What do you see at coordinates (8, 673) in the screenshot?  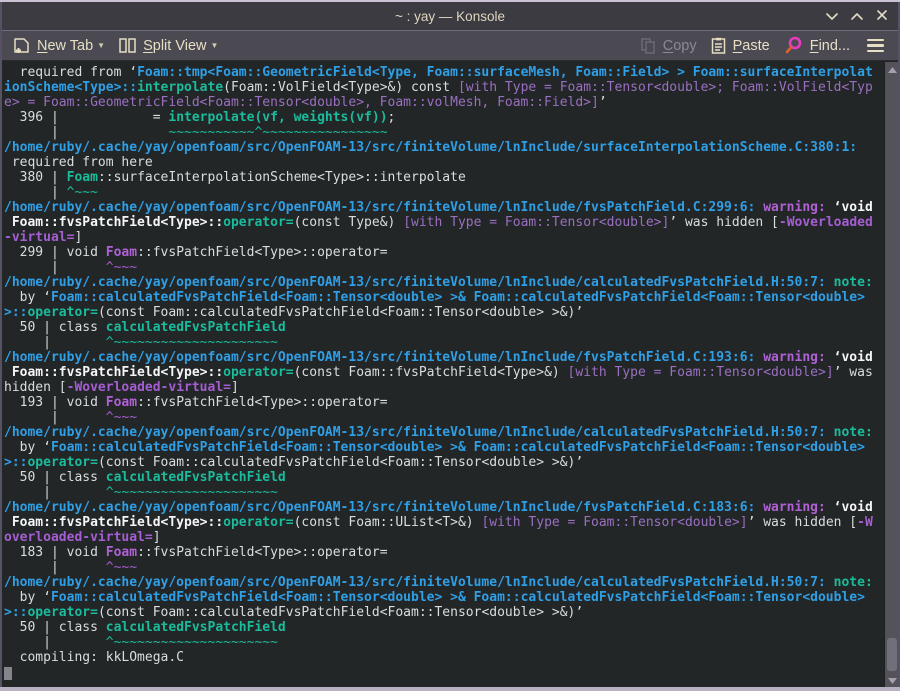 I see `terminal-cursor` at bounding box center [8, 673].